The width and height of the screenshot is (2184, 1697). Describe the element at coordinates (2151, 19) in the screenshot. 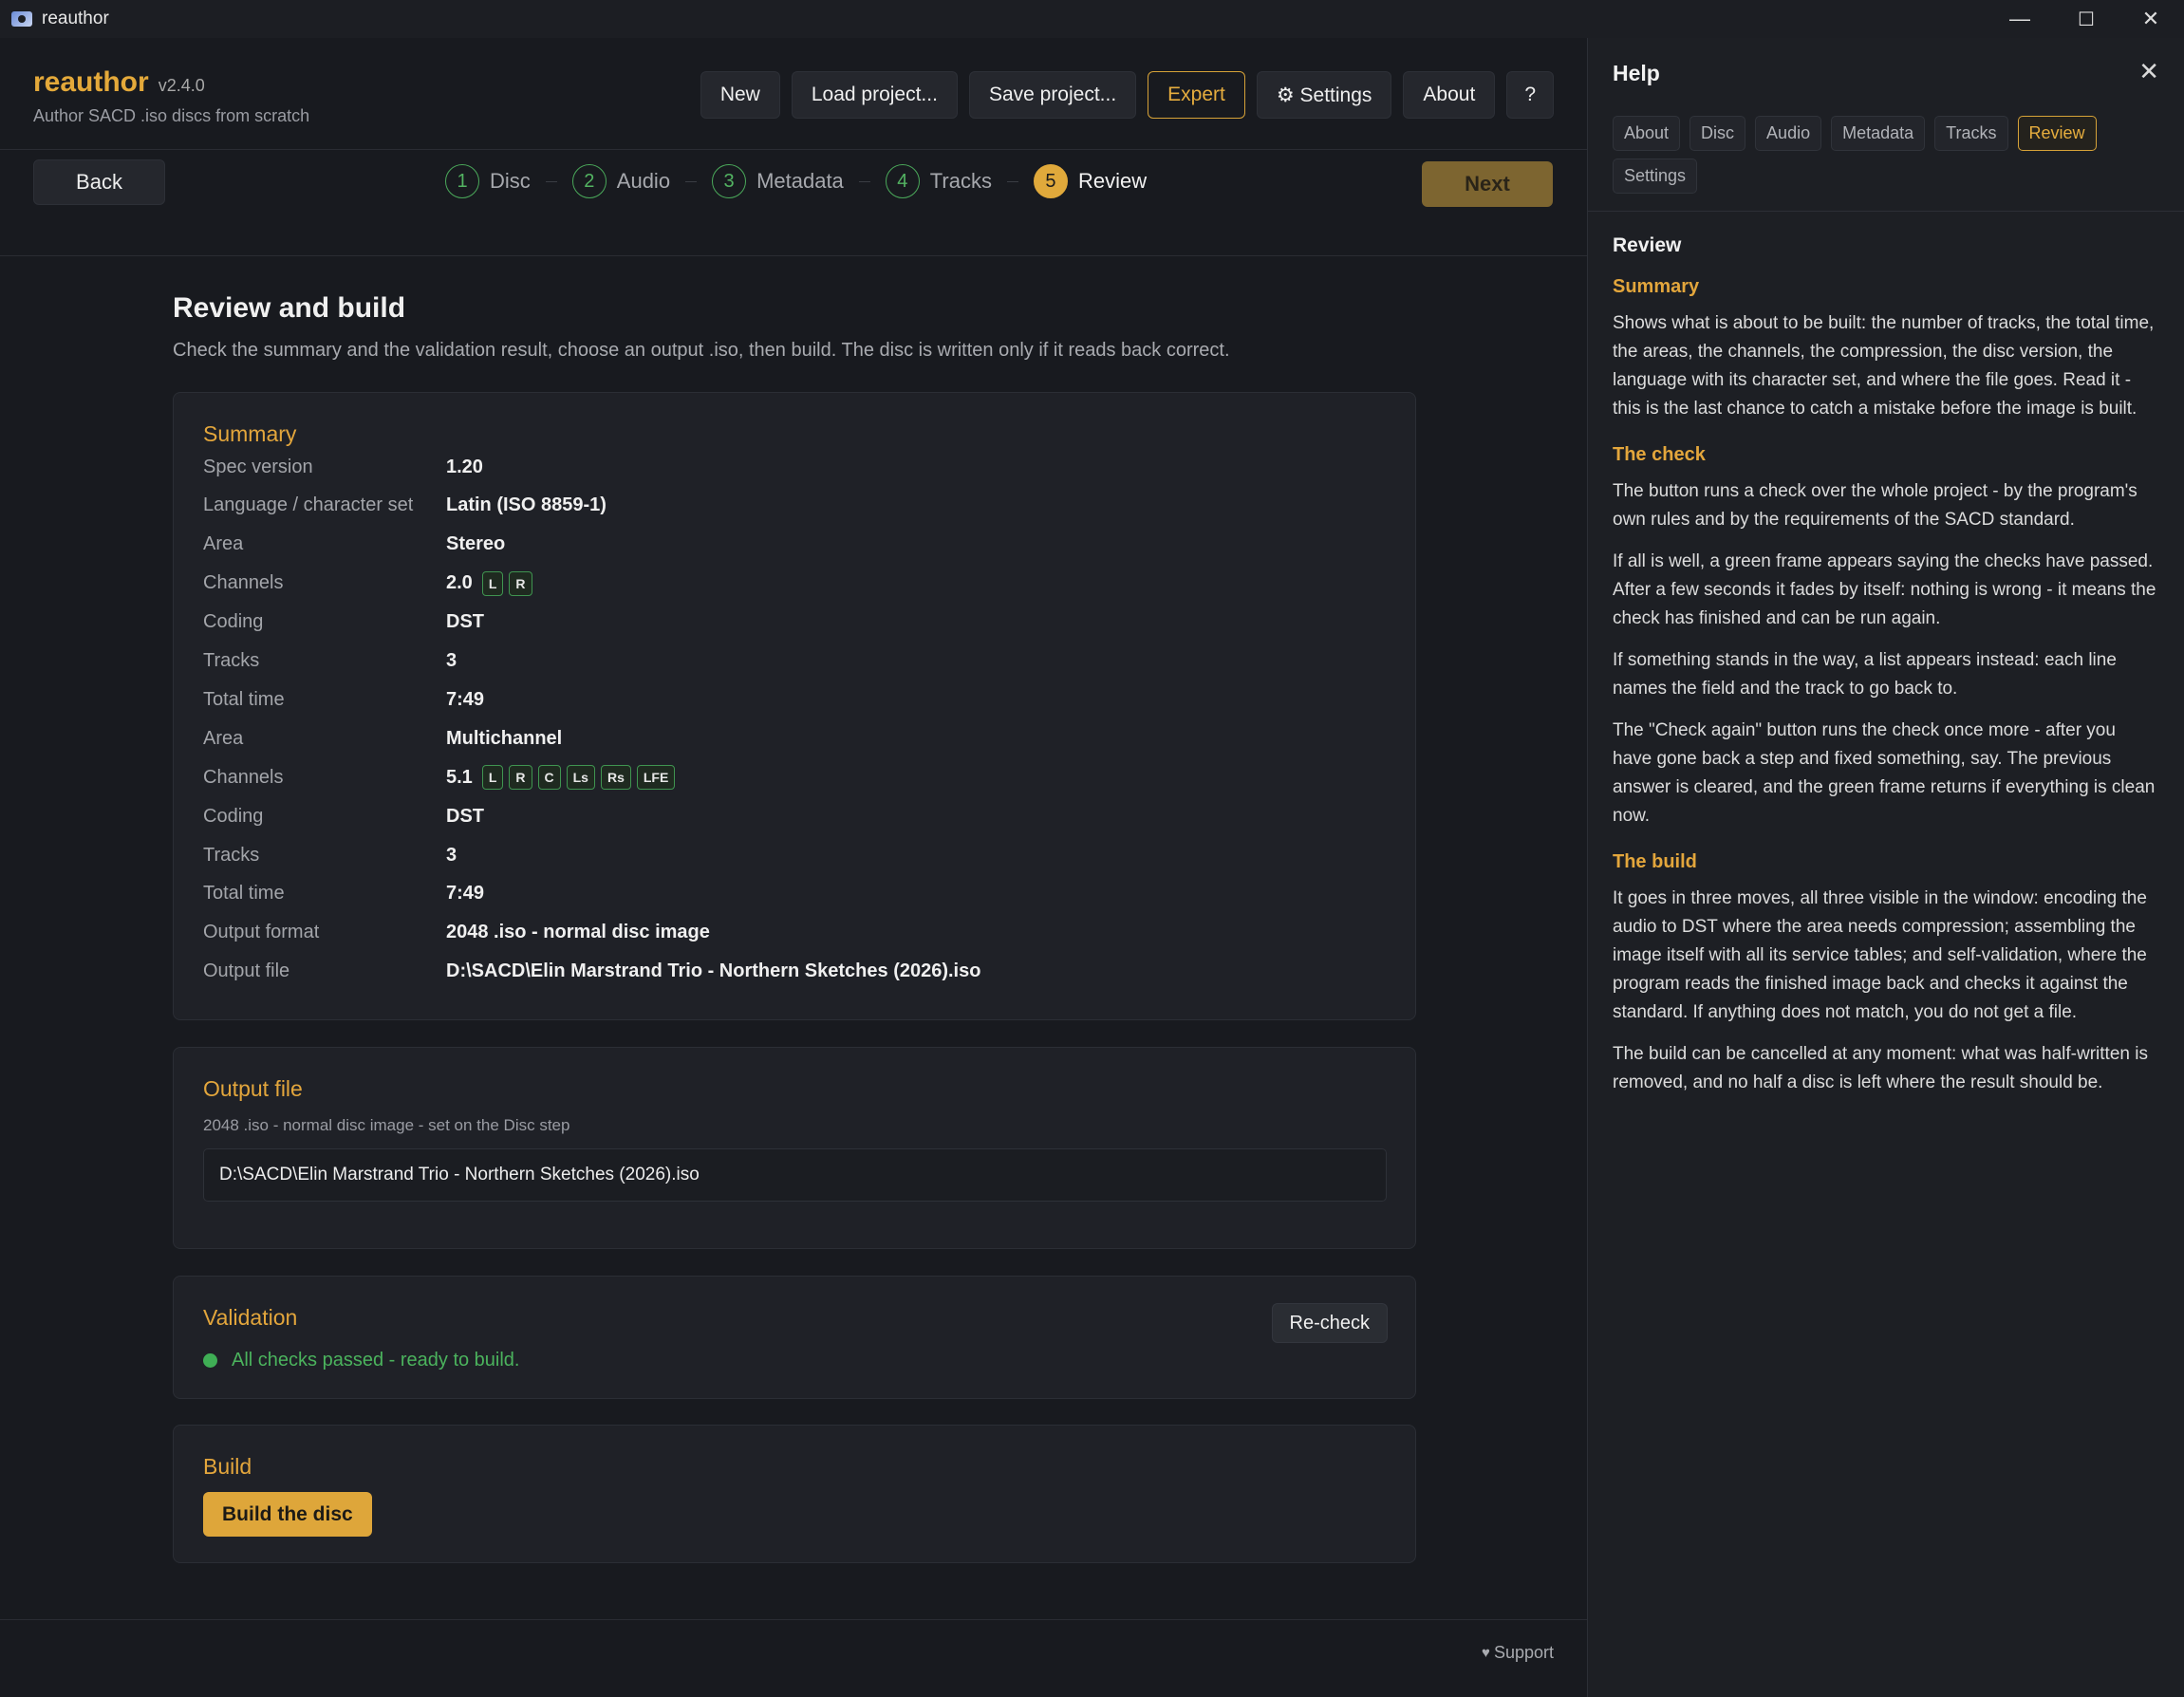

I see `close-window-button: ✕` at that location.